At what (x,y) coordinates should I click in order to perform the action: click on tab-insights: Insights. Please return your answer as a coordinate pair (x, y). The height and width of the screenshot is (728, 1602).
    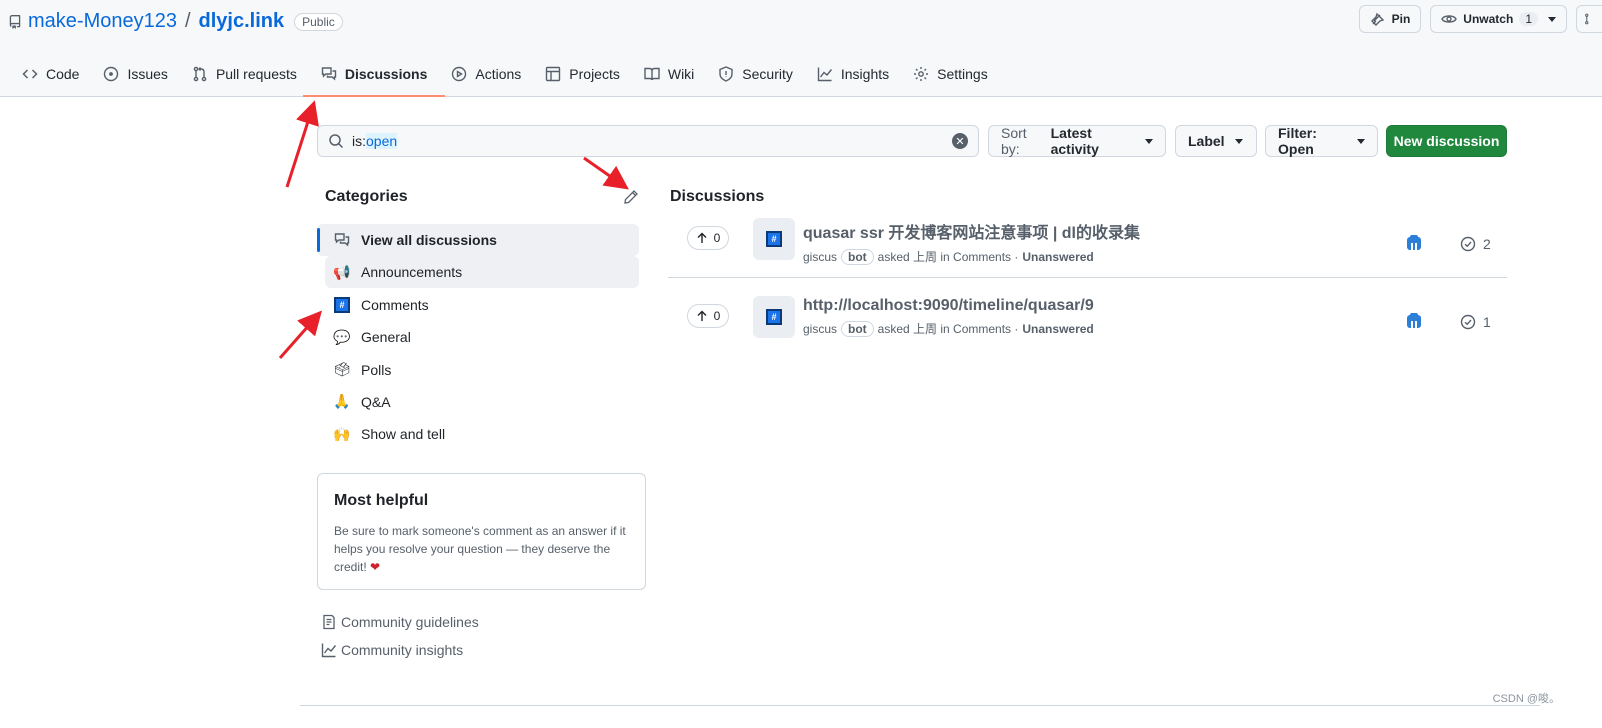
    Looking at the image, I should click on (853, 74).